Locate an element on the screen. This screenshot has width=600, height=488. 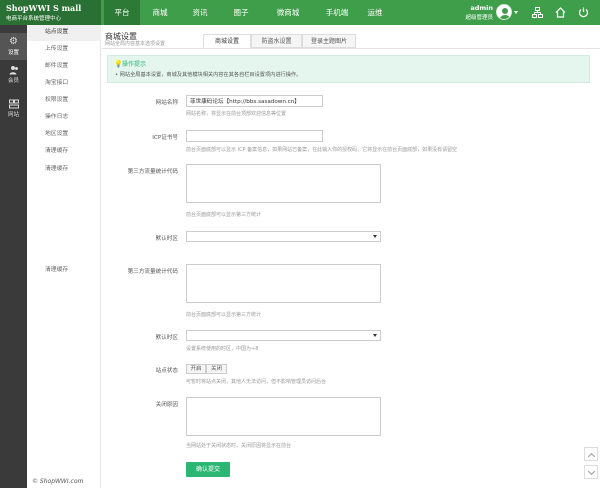
nav-tab-circle: 圈子 is located at coordinates (241, 12).